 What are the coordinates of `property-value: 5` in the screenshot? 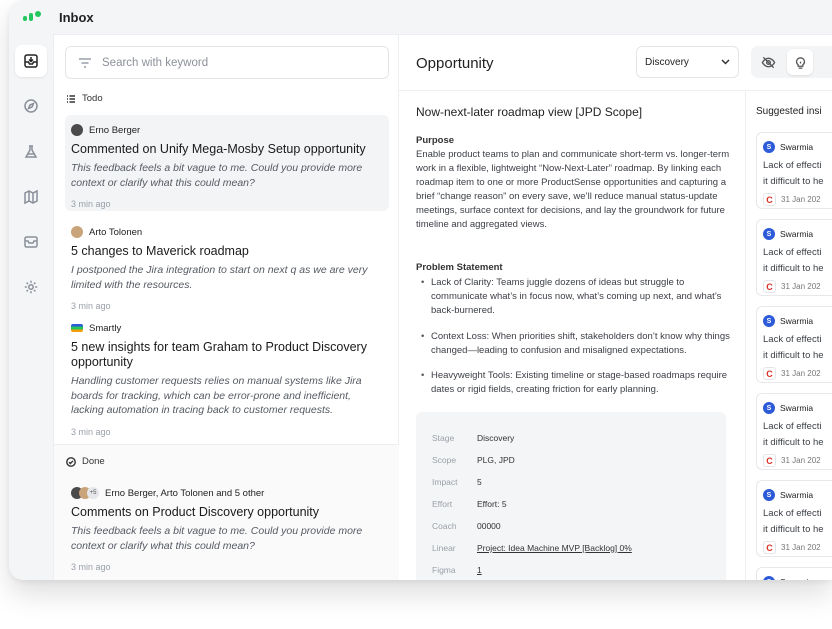 It's located at (479, 482).